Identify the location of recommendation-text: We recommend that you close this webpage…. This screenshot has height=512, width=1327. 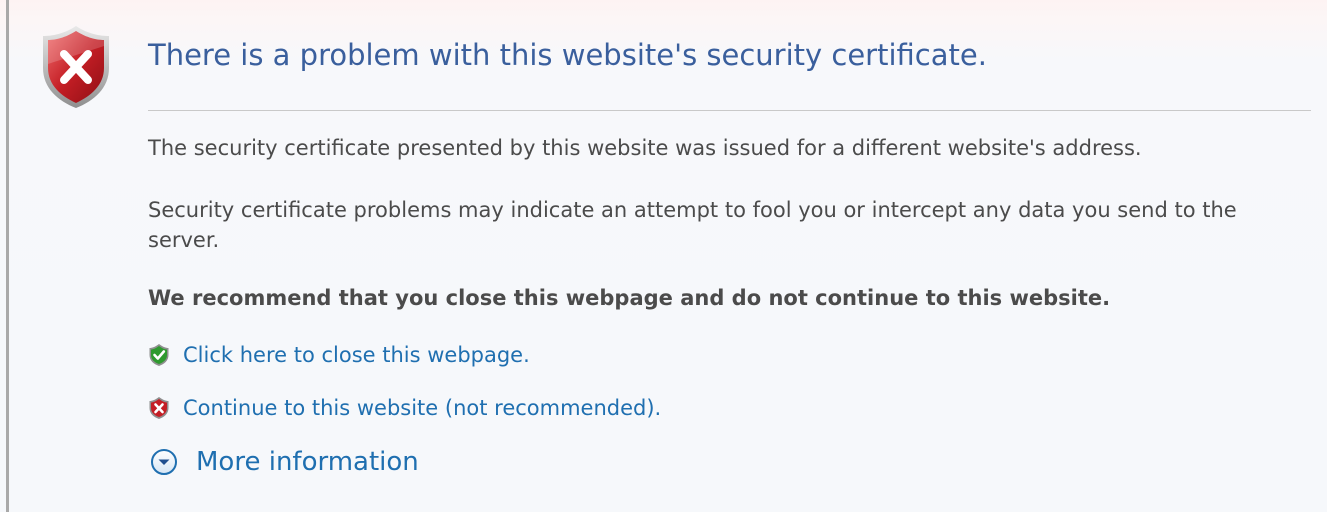
(629, 298).